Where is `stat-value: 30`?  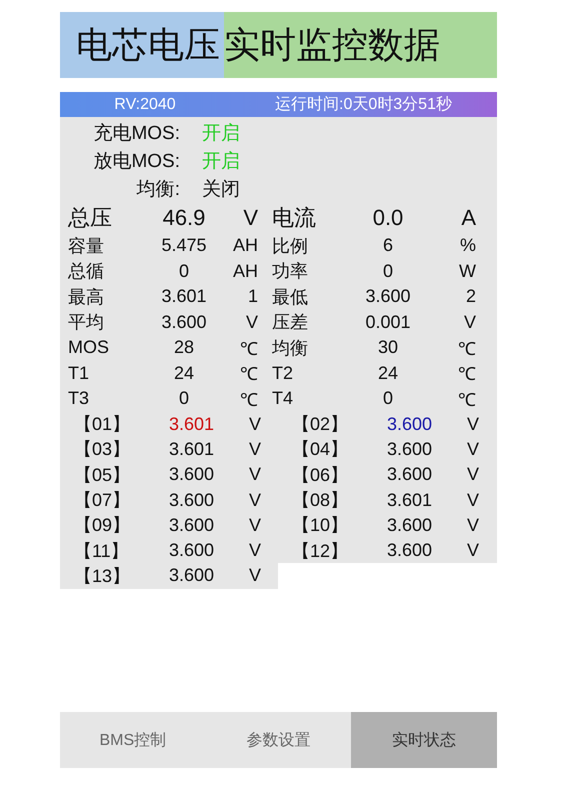 stat-value: 30 is located at coordinates (388, 347).